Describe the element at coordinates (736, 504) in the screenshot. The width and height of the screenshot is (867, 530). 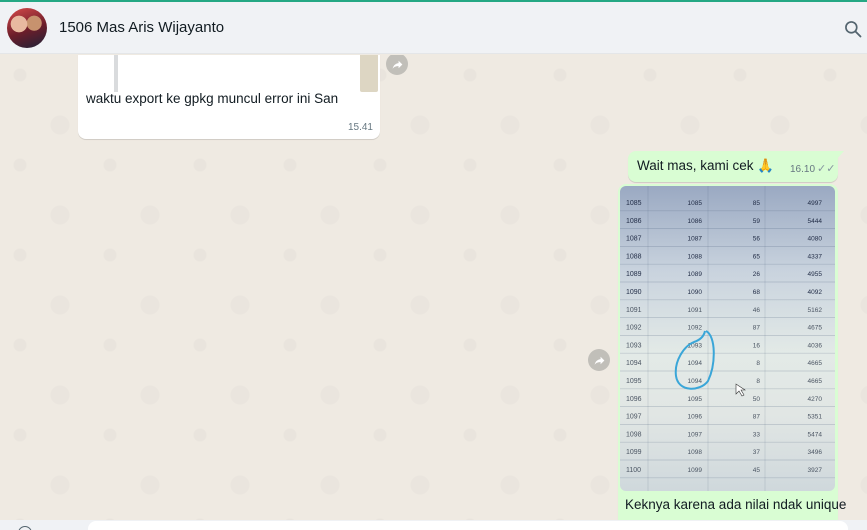
I see `image-caption: Keknya karena ada nilai ndak unique` at that location.